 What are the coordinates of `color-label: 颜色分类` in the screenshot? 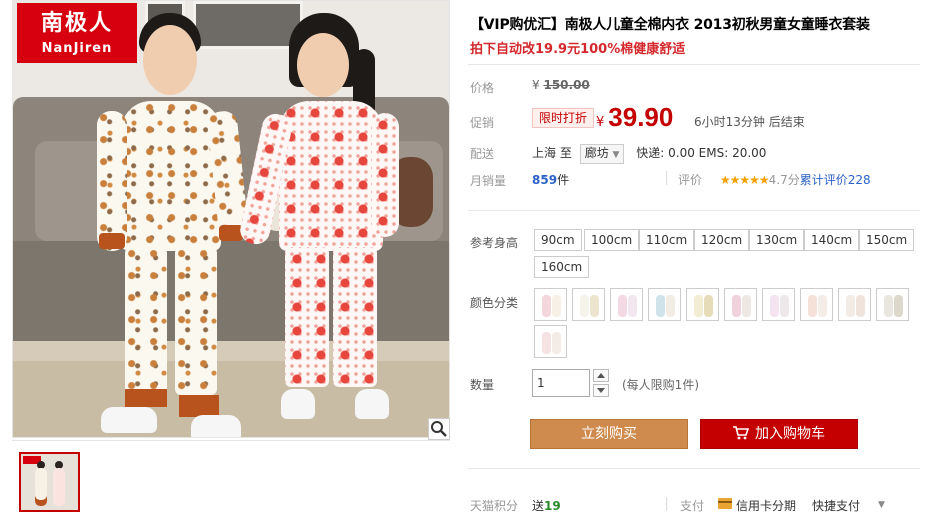 It's located at (494, 303).